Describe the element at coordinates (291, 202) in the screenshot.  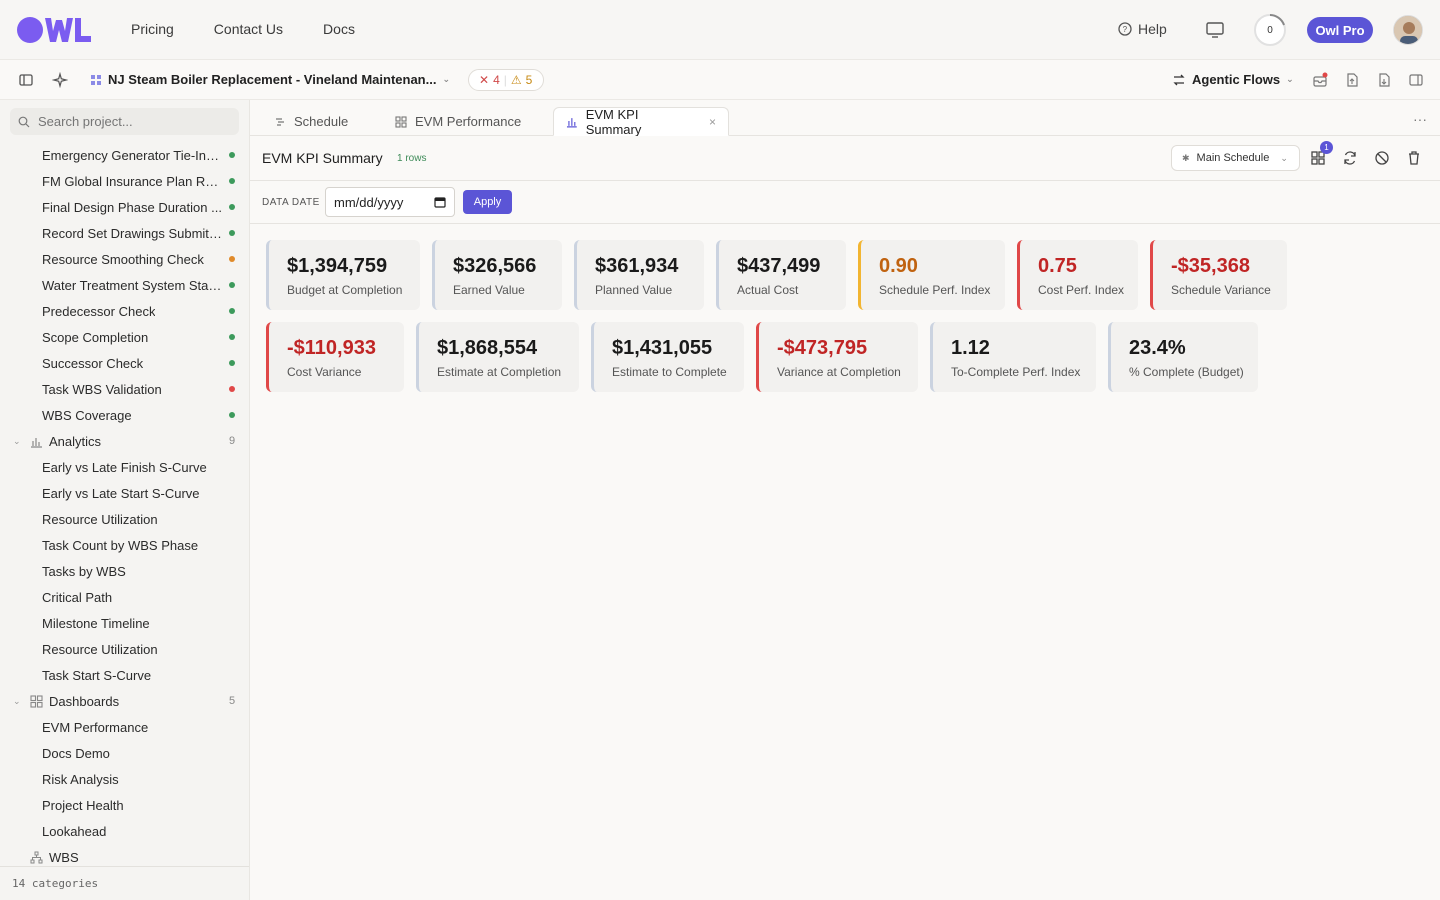
I see `data-date-label: DATA DATE` at that location.